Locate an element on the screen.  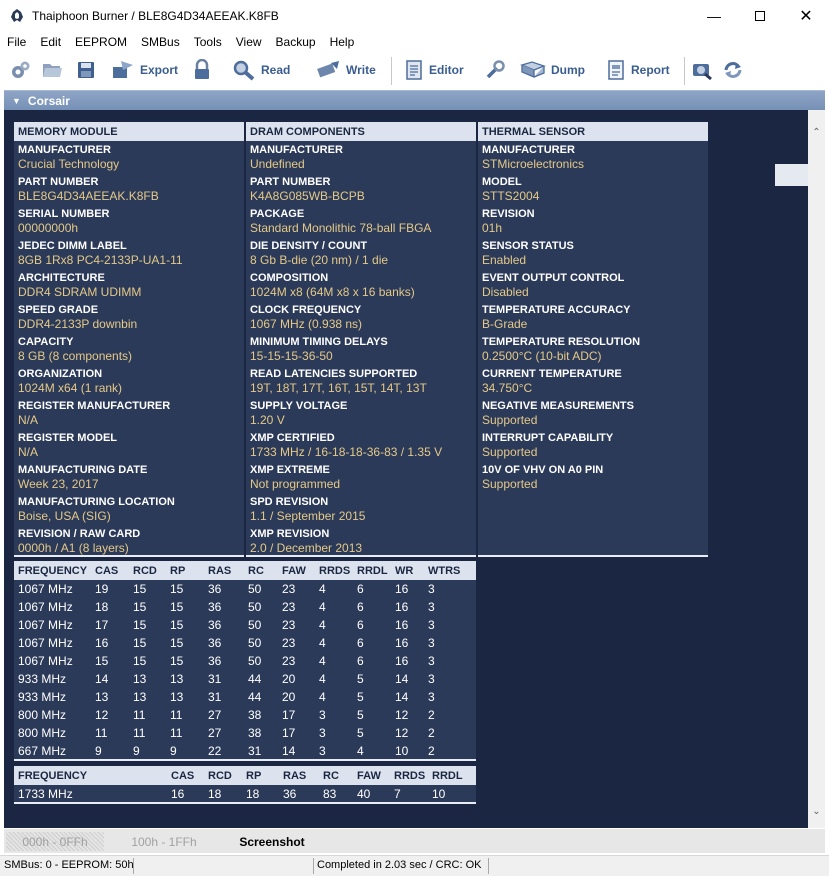
export-button: Export is located at coordinates (144, 70).